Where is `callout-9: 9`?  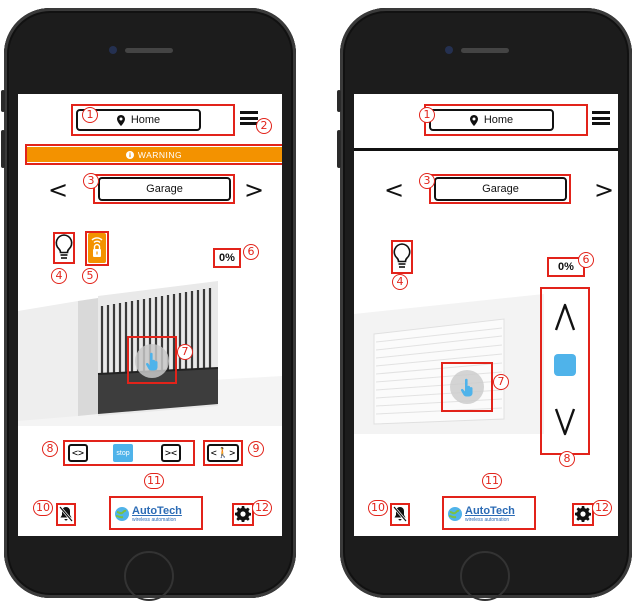 callout-9: 9 is located at coordinates (256, 449).